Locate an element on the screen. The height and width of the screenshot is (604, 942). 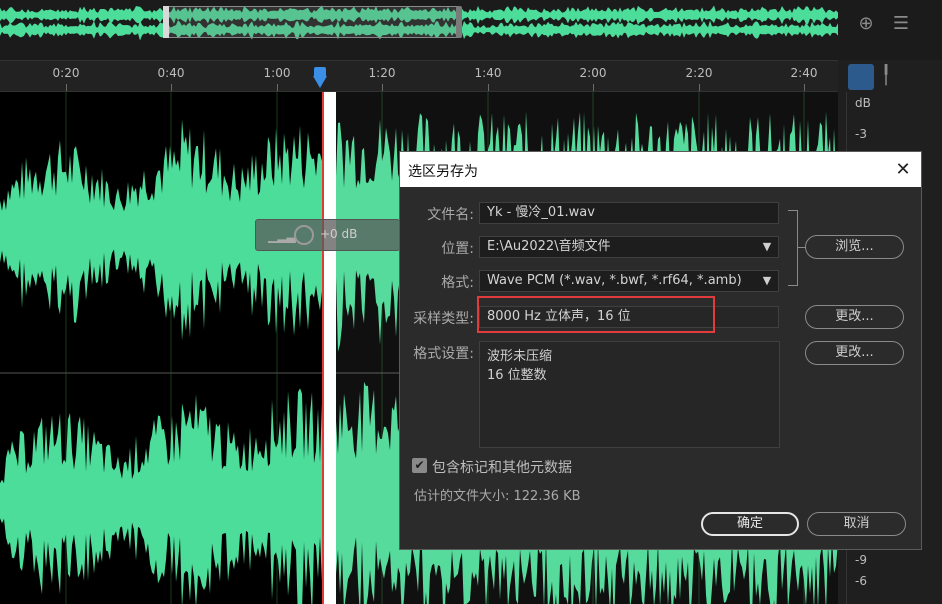
tick-label: 0:40 is located at coordinates (171, 73).